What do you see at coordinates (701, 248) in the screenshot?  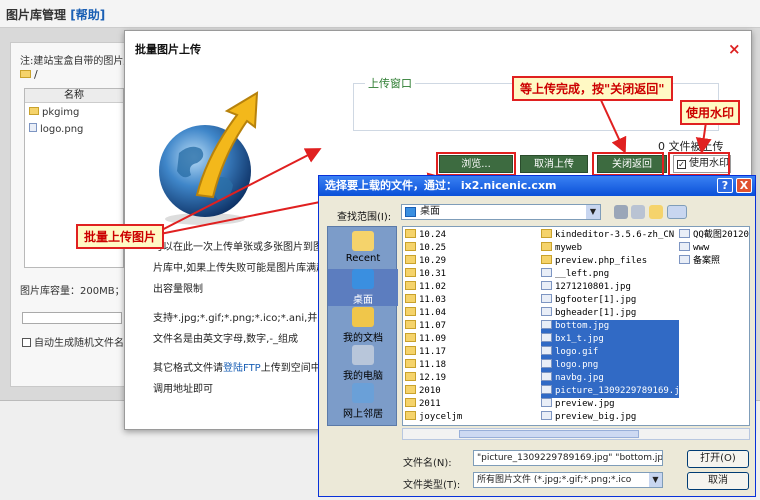 I see `file-item-label: www` at bounding box center [701, 248].